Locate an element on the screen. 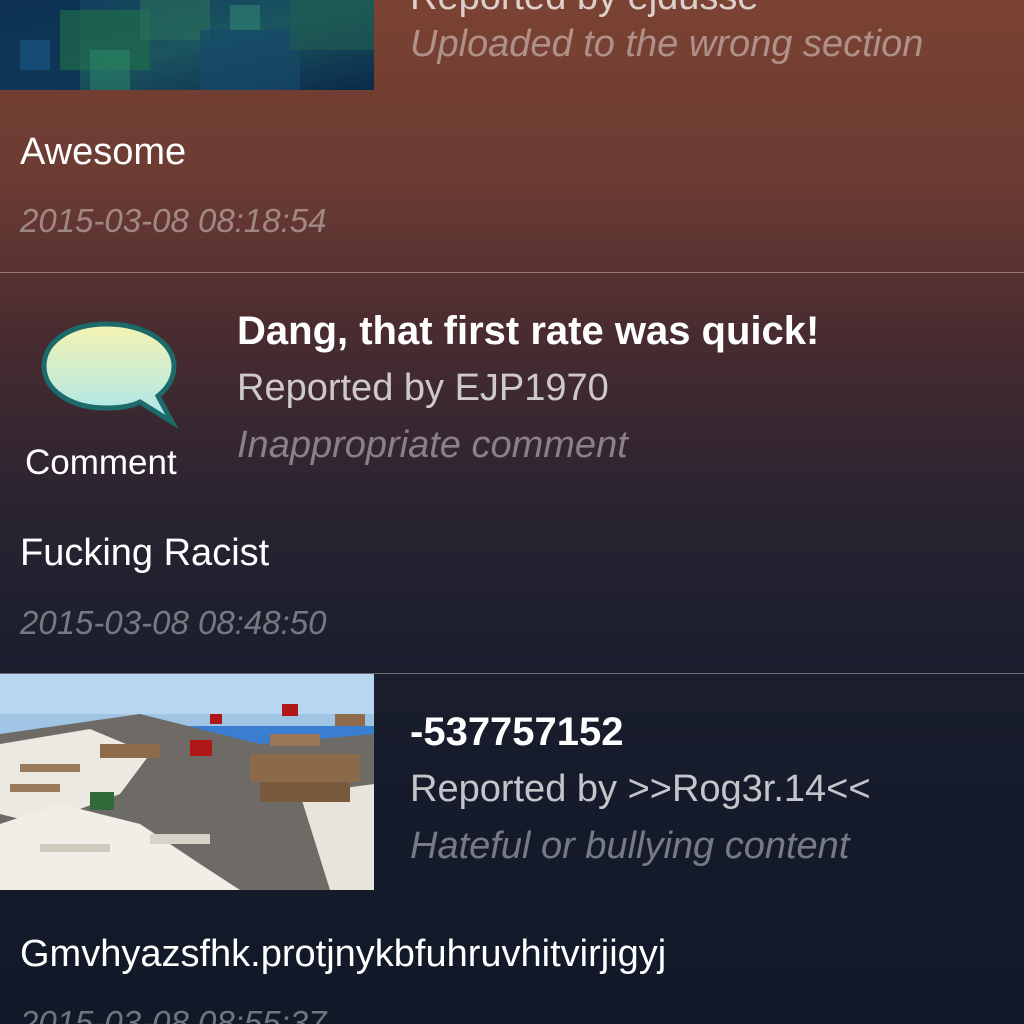  report-reason: Hateful or bullying content is located at coordinates (630, 846).